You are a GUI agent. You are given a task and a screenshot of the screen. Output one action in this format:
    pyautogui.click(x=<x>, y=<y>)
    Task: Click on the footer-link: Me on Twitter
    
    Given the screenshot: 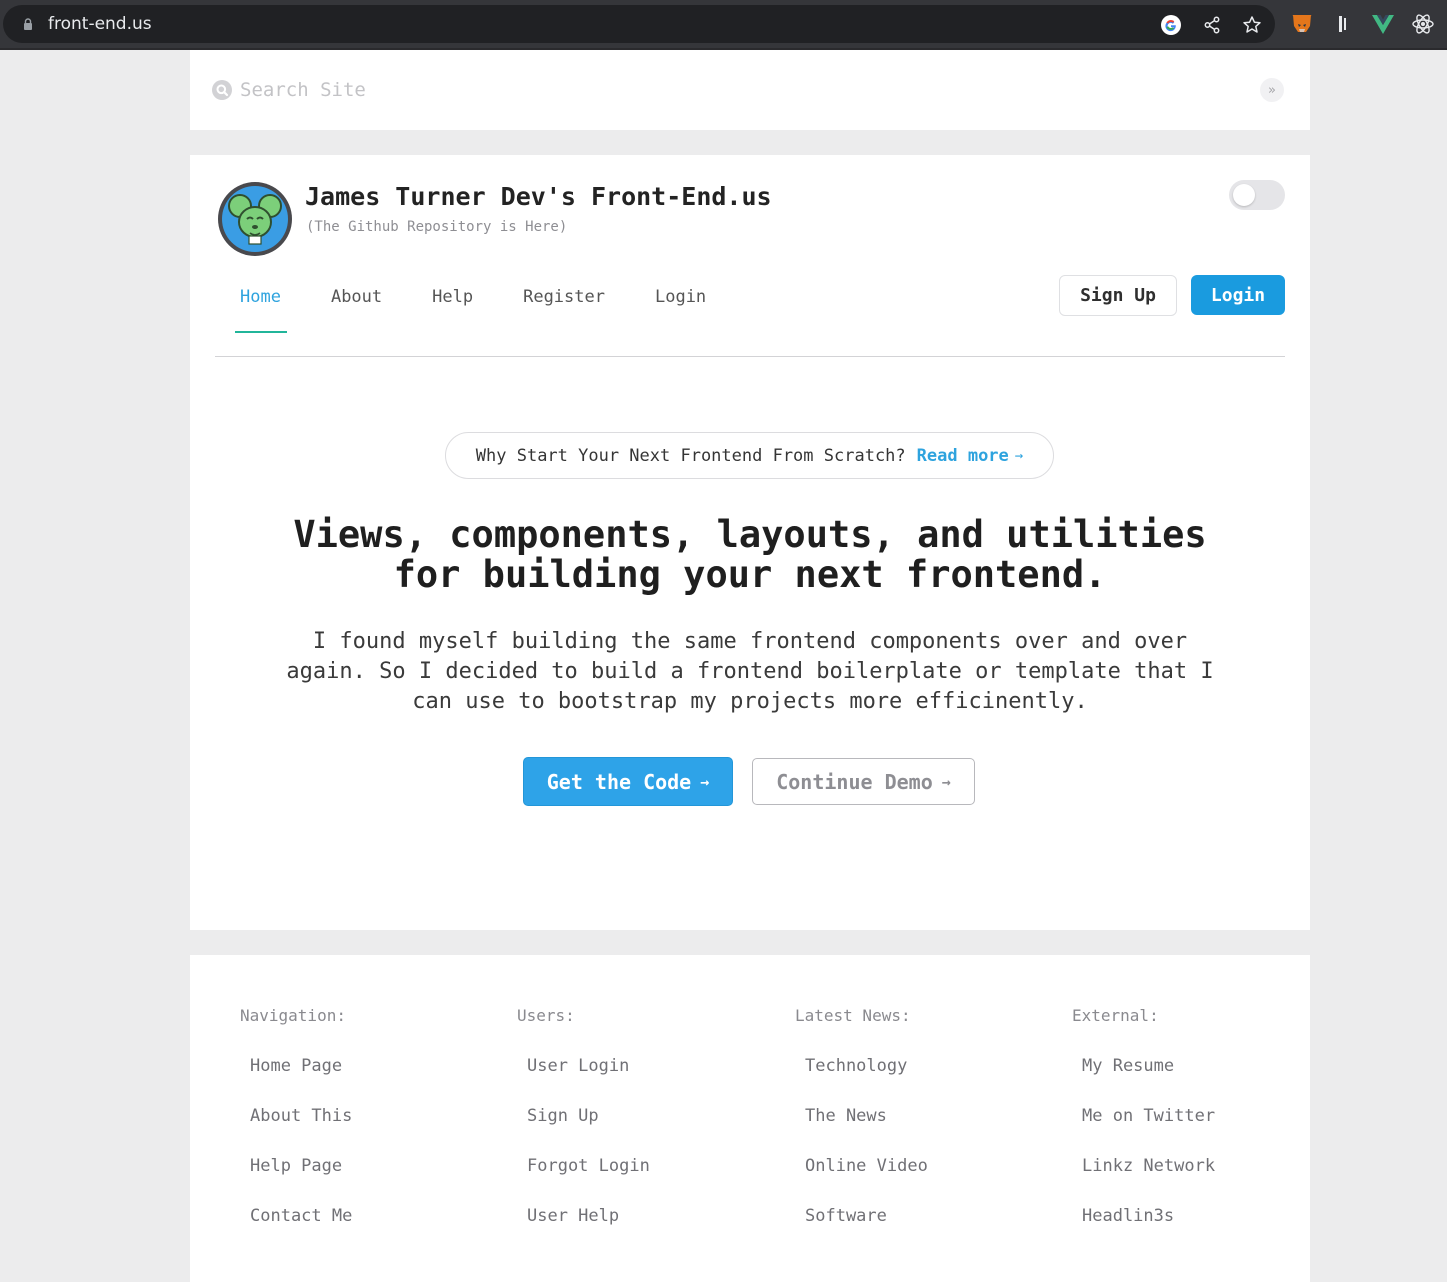 What is the action you would take?
    pyautogui.click(x=1207, y=1116)
    